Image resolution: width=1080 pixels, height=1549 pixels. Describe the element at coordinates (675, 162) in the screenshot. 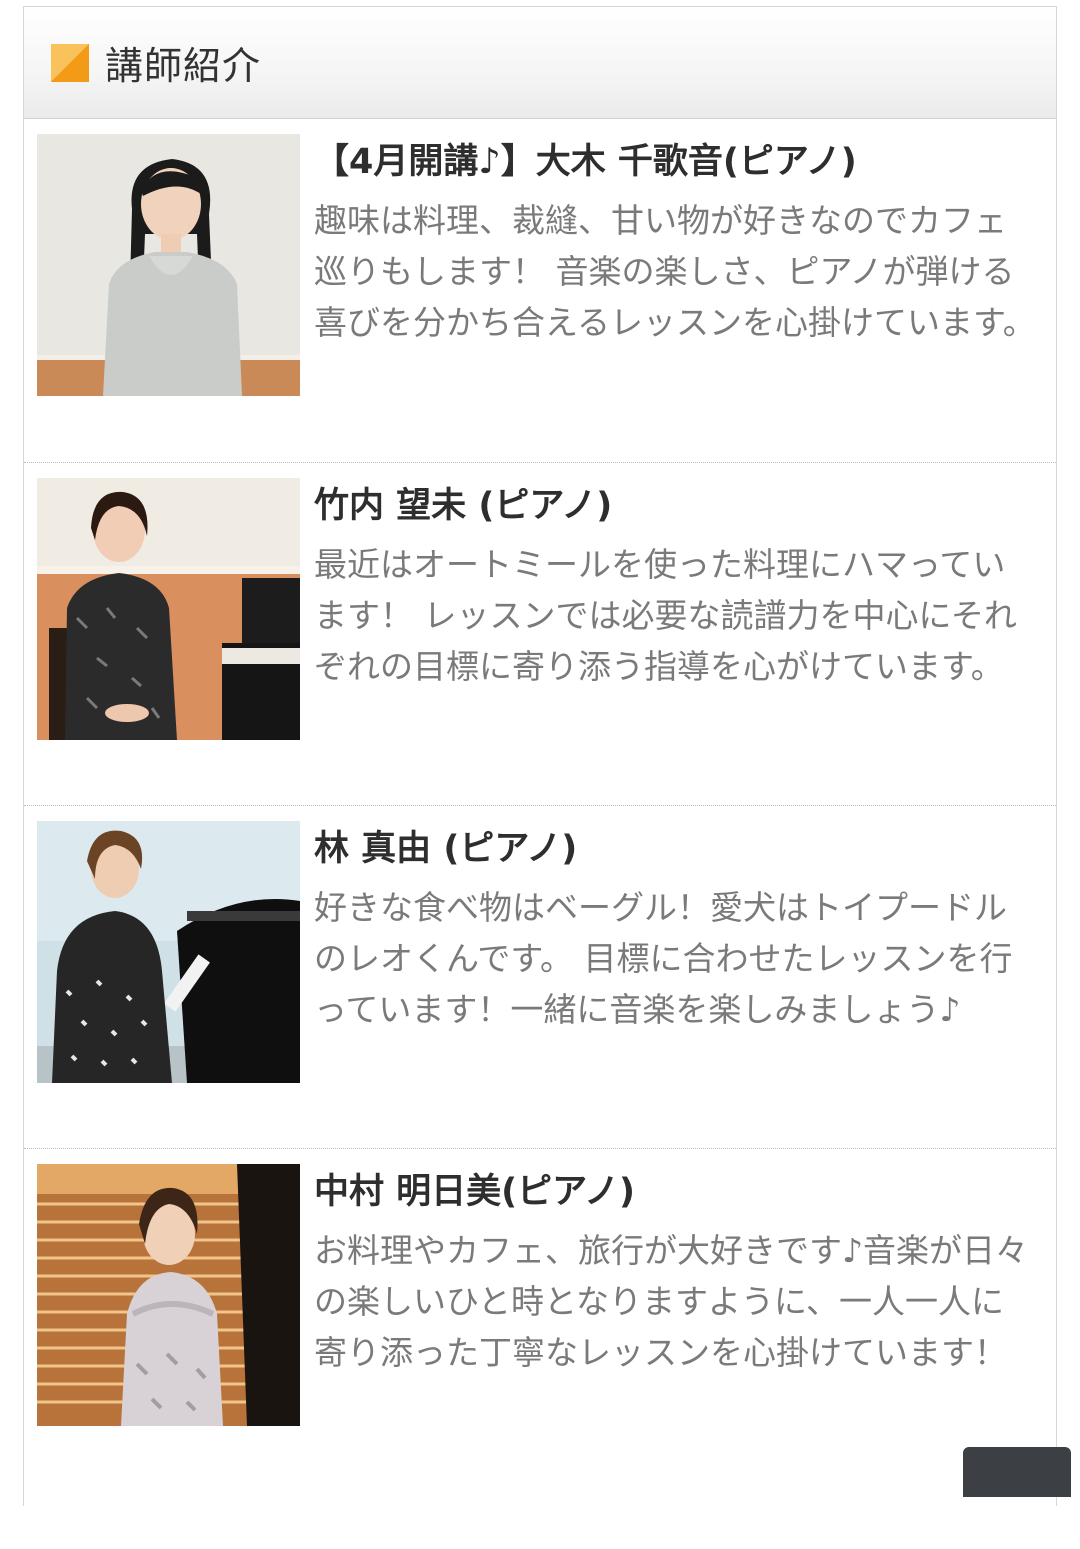

I see `teacher-name: 【4月開講♪】大木 千歌音(ピアノ)` at that location.